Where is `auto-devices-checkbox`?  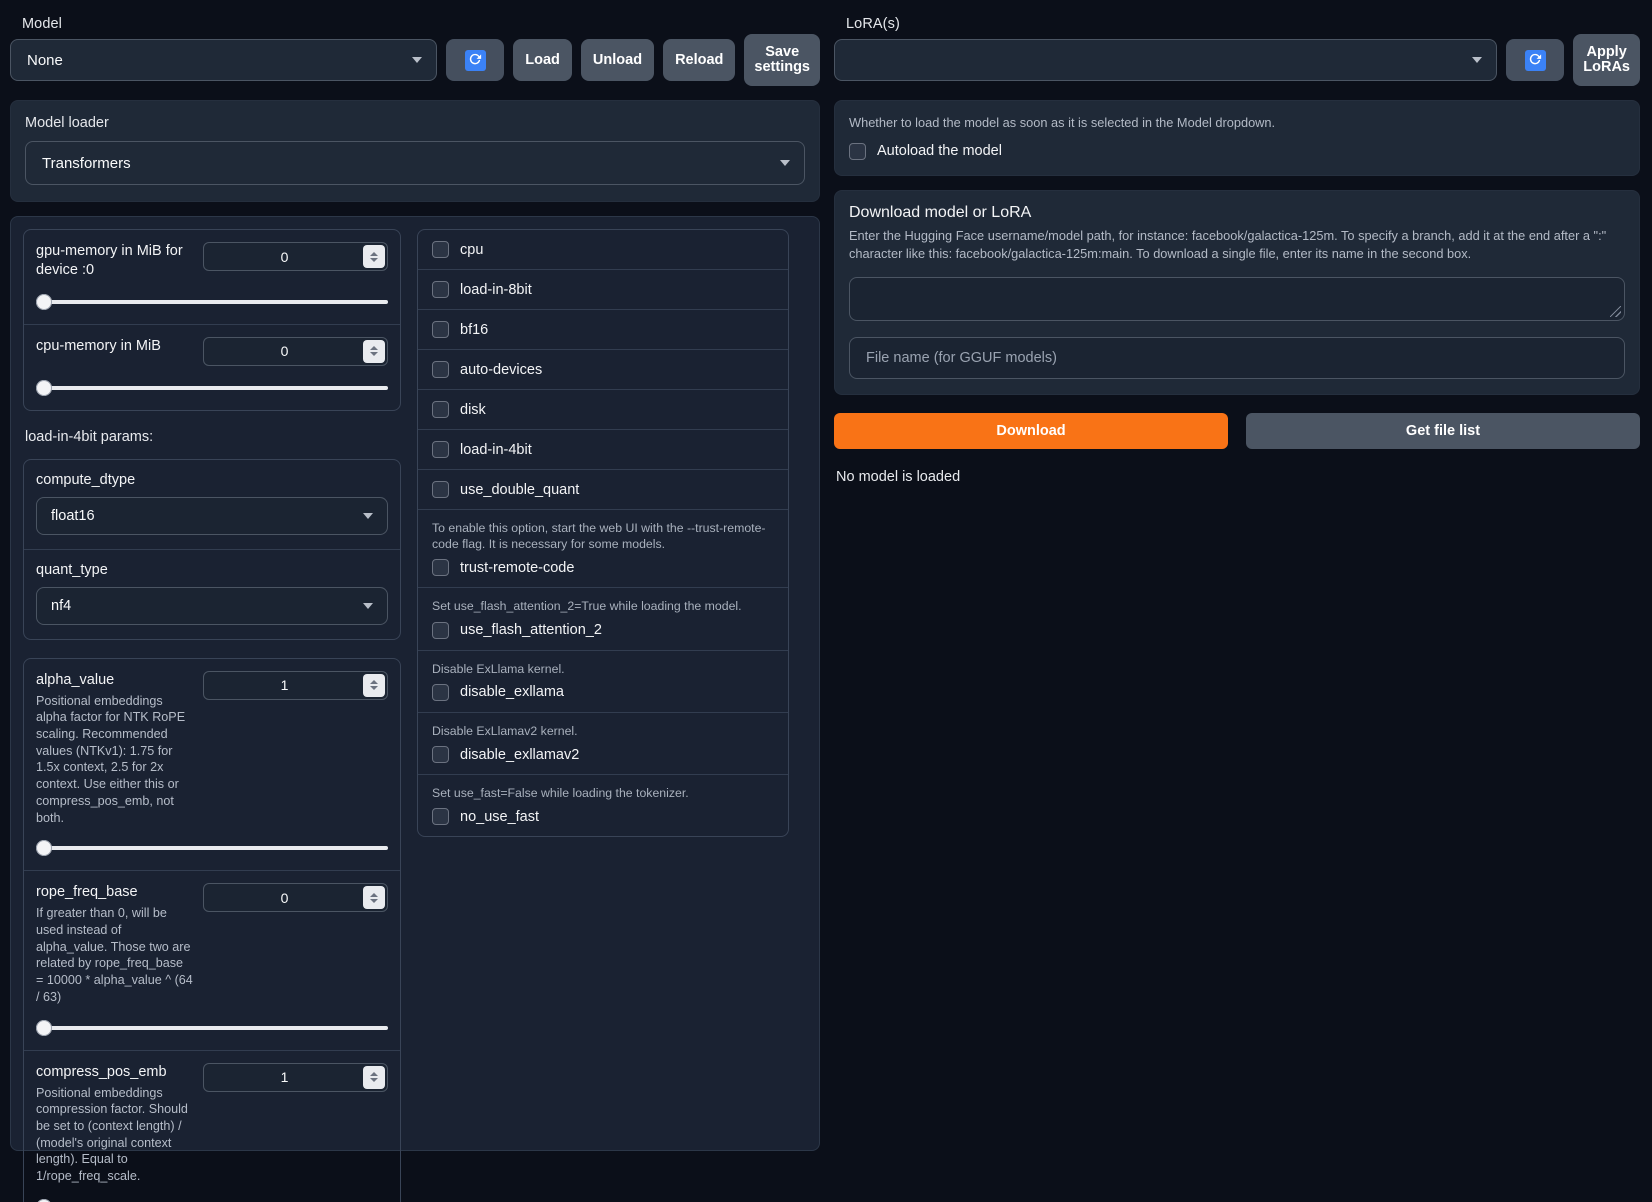 auto-devices-checkbox is located at coordinates (440, 369).